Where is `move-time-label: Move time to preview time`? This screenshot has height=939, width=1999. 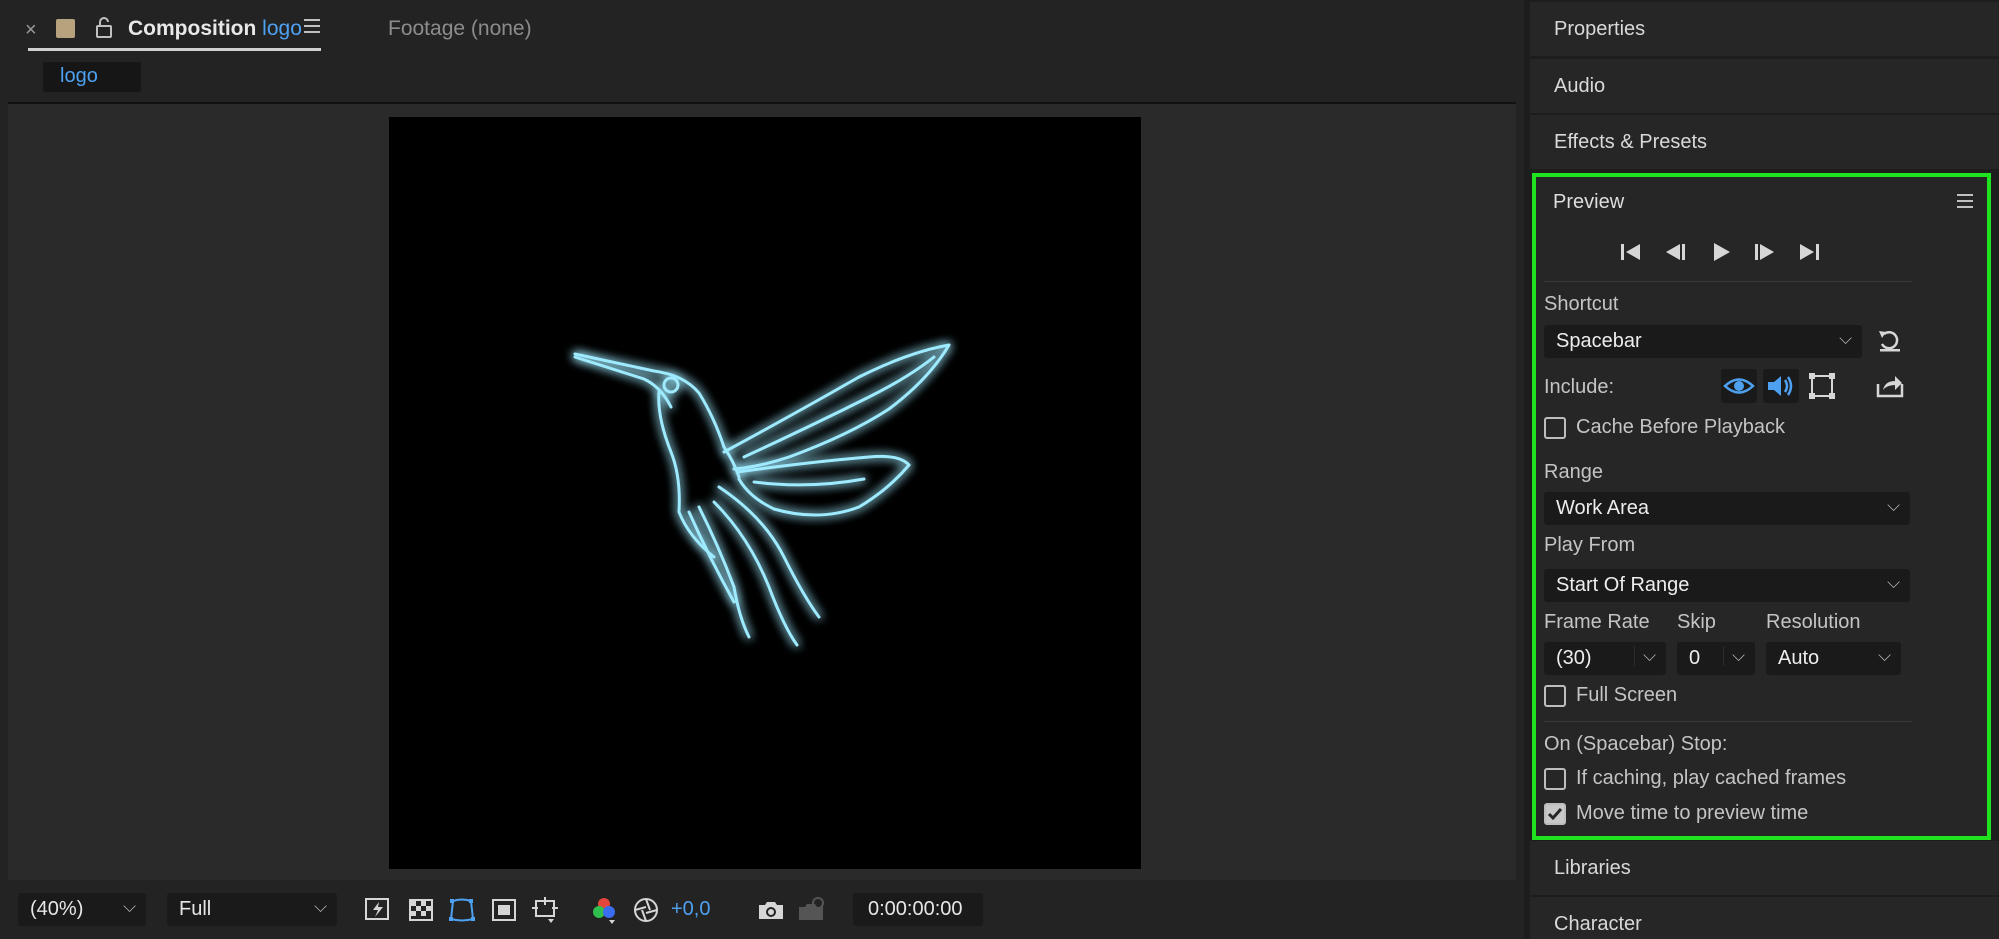 move-time-label: Move time to preview time is located at coordinates (1692, 813).